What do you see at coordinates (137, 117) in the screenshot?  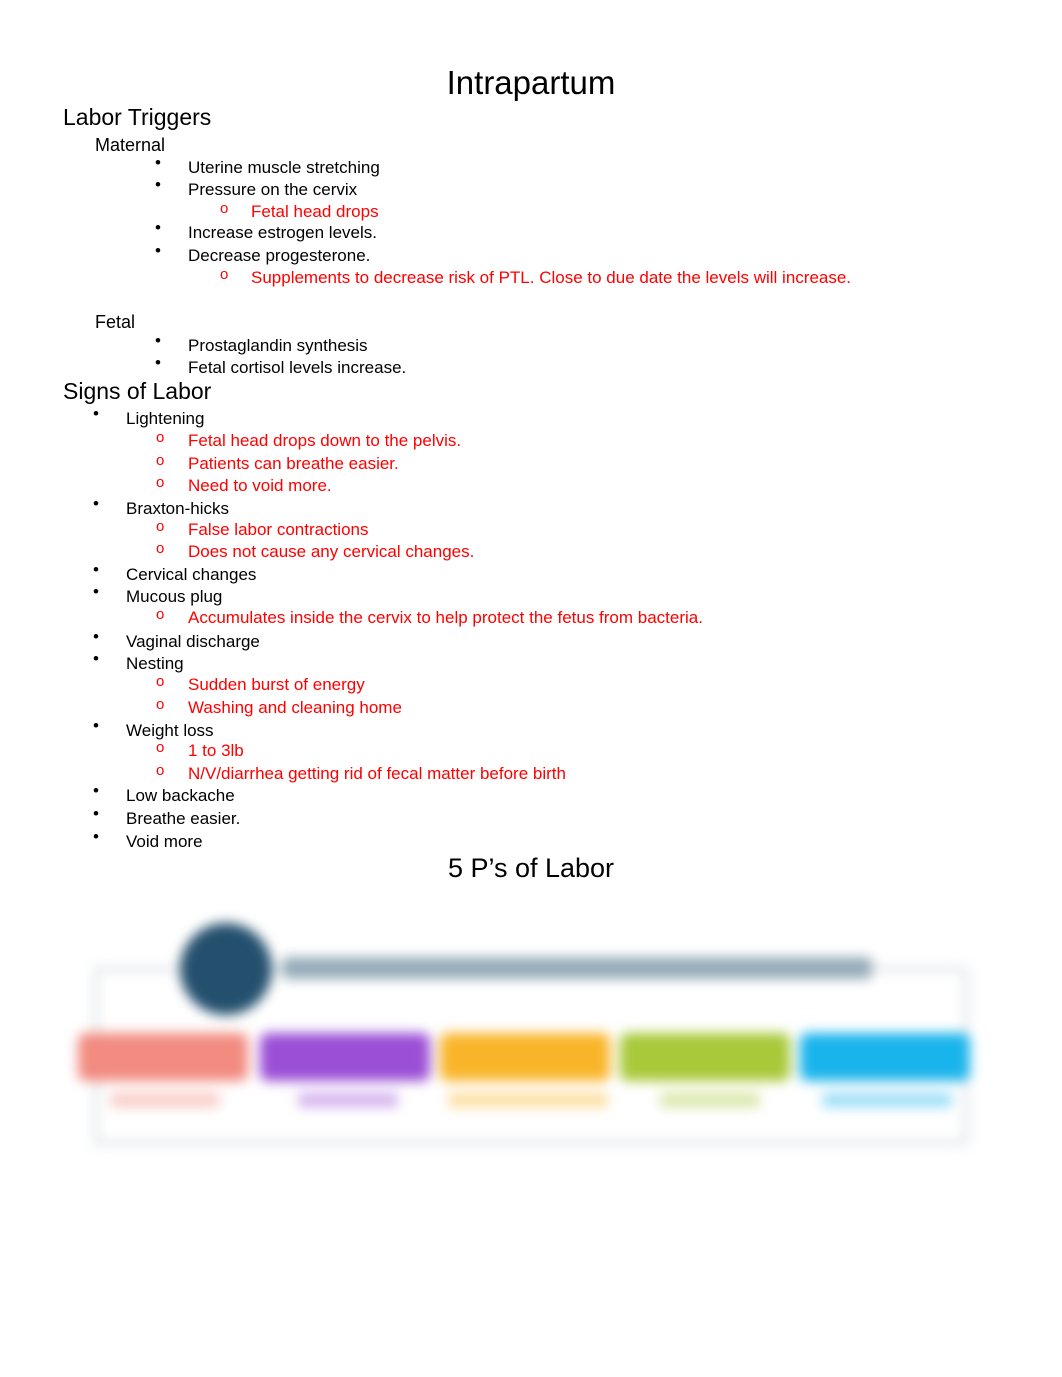 I see `heading-labor-triggers: Labor Triggers` at bounding box center [137, 117].